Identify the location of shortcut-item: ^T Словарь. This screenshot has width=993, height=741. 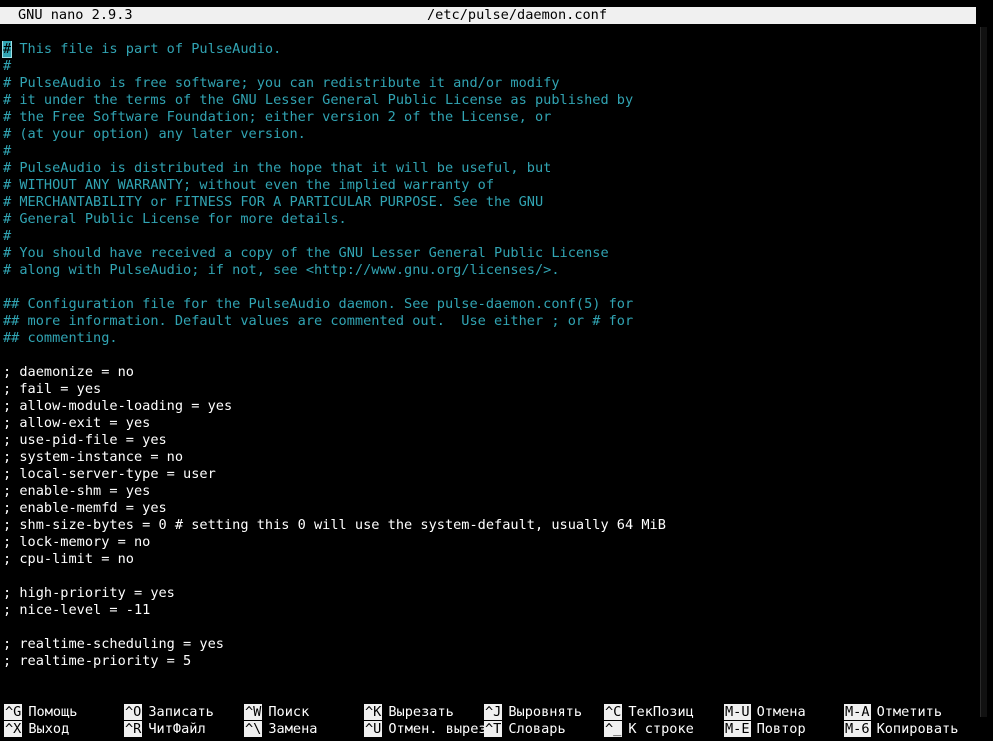
(525, 729).